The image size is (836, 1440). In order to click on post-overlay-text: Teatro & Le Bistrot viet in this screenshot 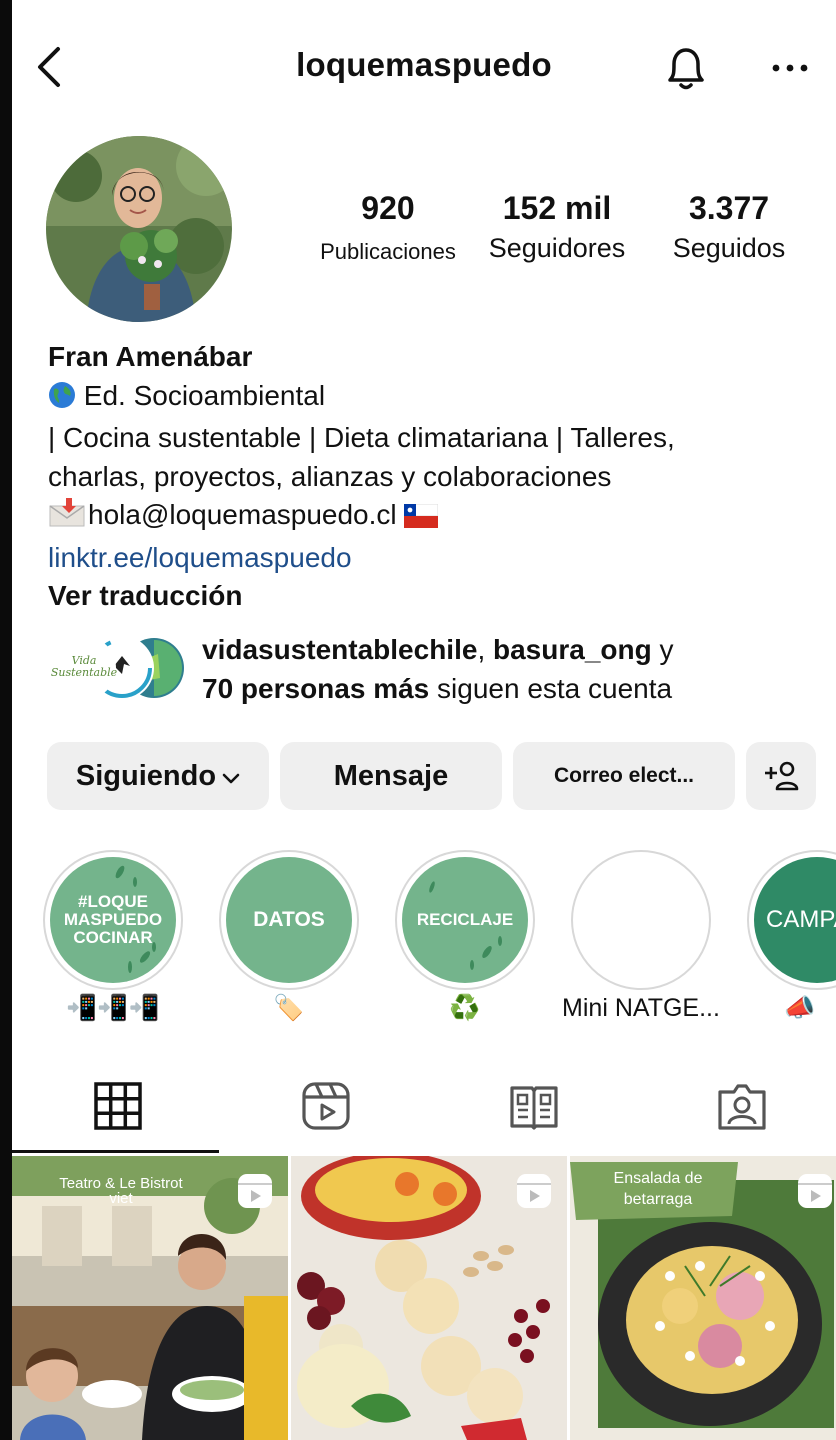, I will do `click(121, 1191)`.